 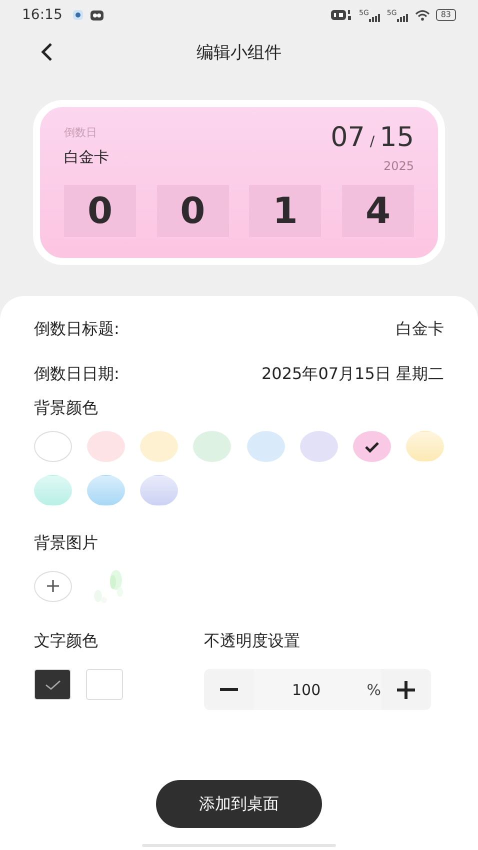 I want to click on opacity-value: 100, so click(x=306, y=689).